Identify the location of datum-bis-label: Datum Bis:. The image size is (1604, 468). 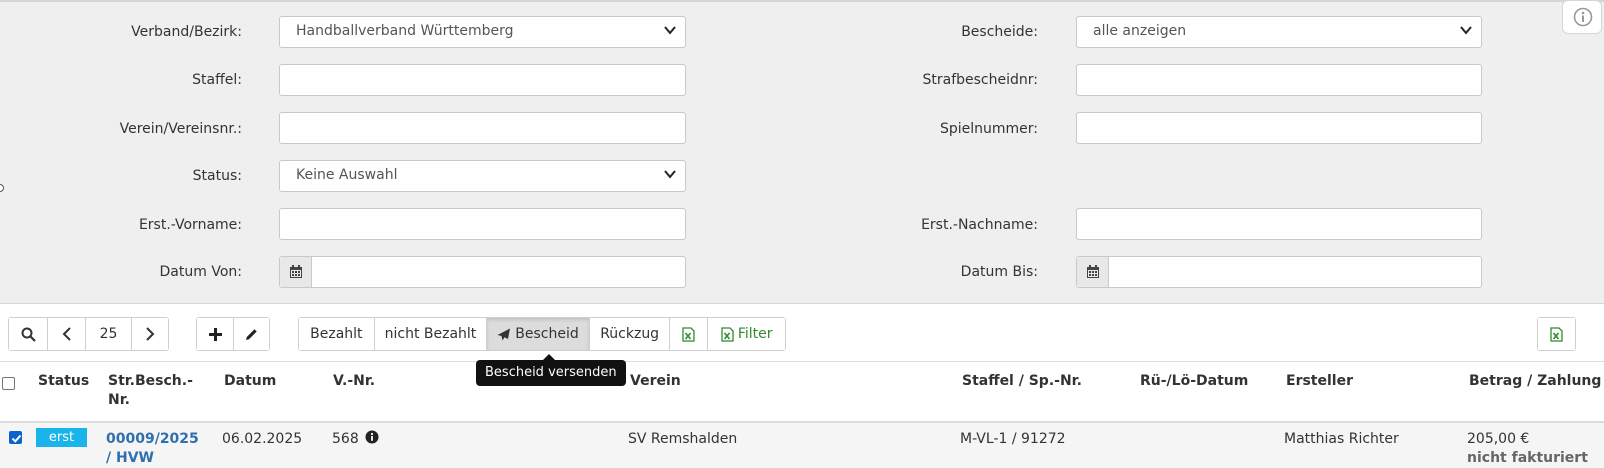
(999, 272).